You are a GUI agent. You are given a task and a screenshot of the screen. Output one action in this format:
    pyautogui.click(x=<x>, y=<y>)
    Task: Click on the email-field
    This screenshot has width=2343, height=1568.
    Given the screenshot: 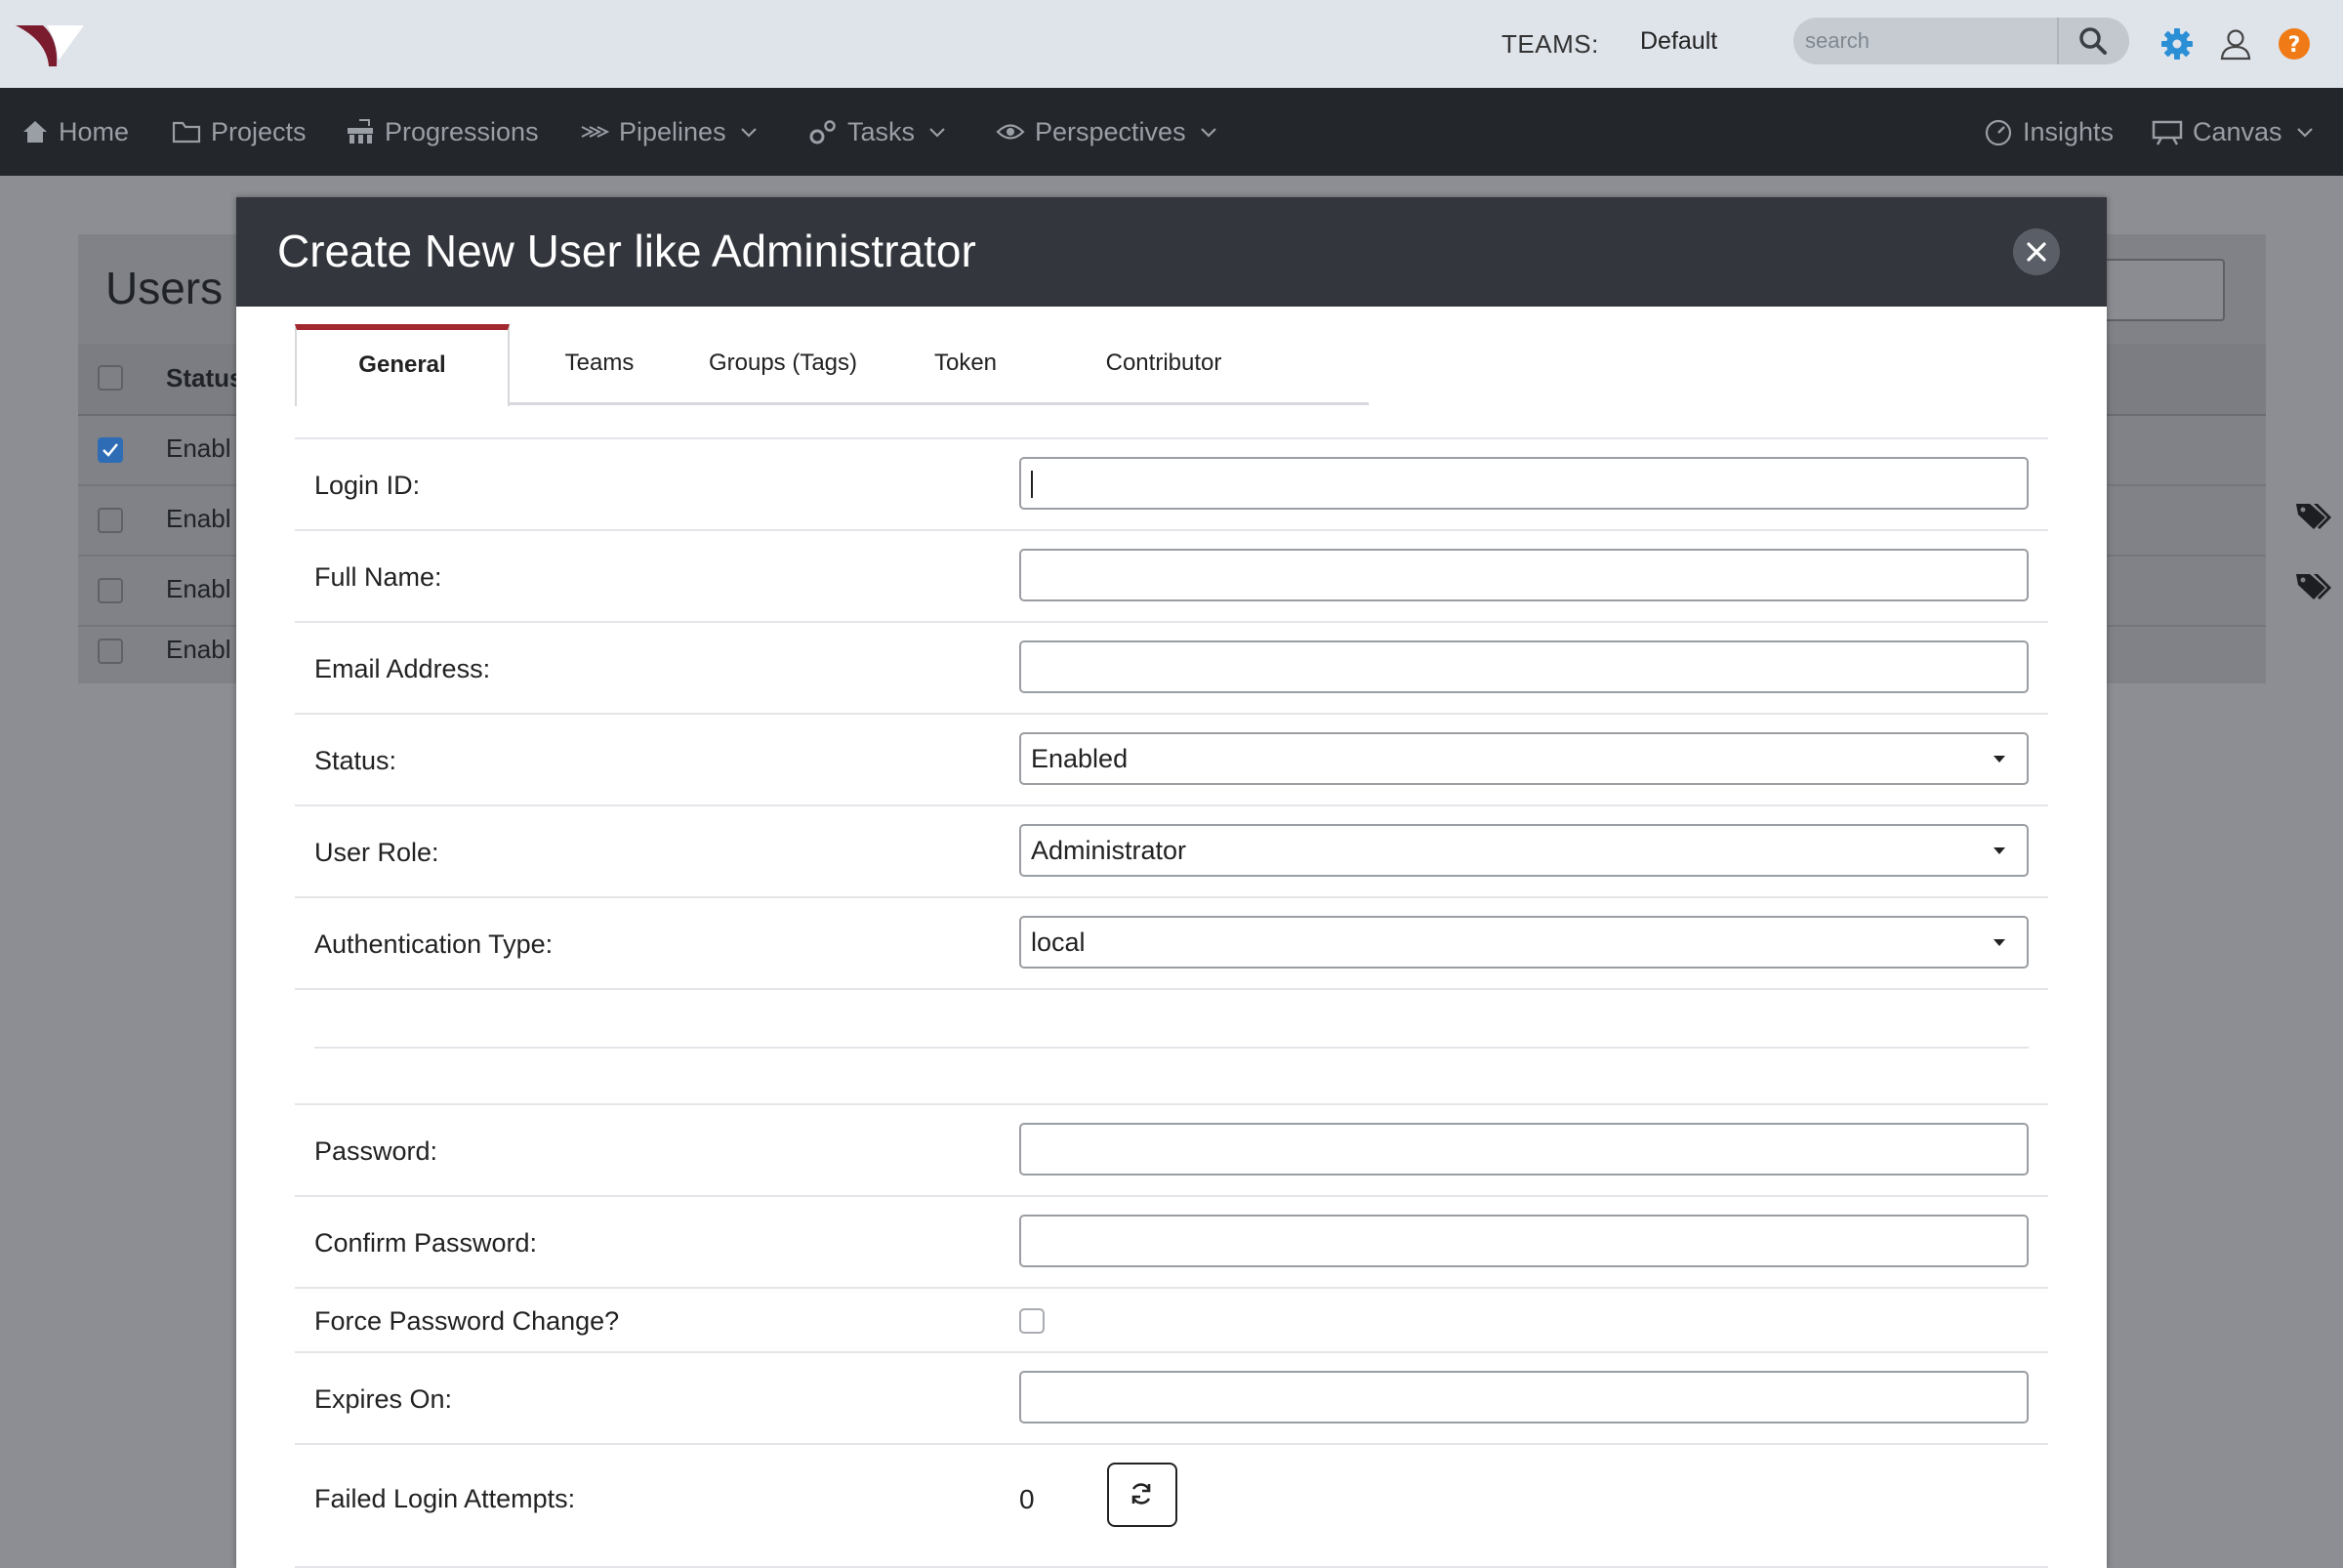 What is the action you would take?
    pyautogui.click(x=1524, y=667)
    